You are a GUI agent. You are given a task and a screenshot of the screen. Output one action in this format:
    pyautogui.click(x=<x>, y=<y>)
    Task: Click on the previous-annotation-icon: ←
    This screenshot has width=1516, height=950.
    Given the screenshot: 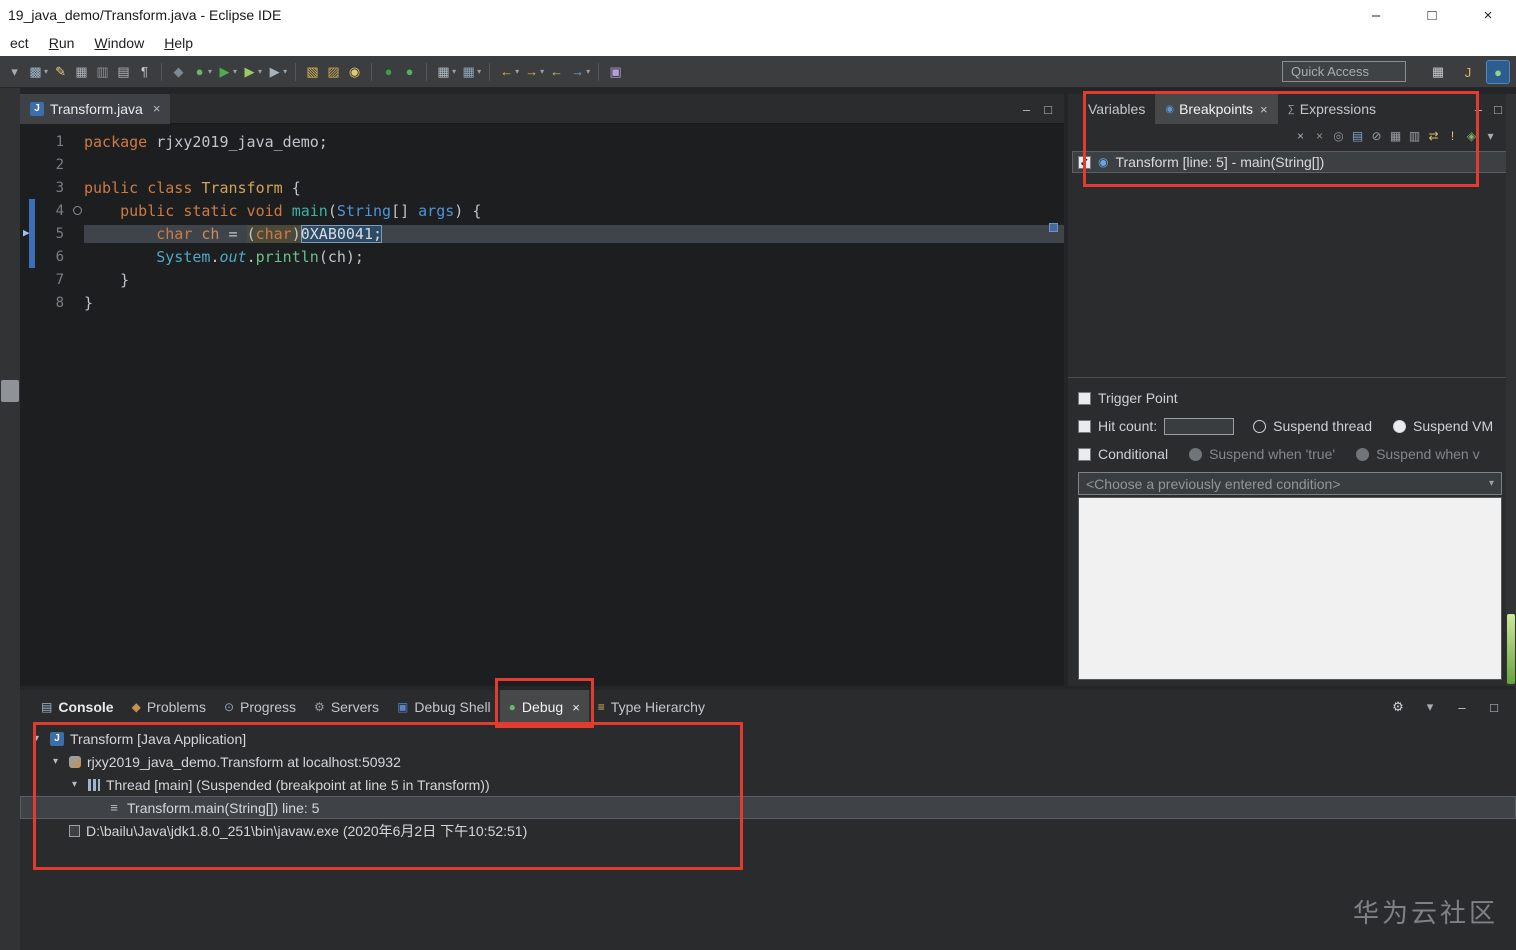 What is the action you would take?
    pyautogui.click(x=506, y=72)
    